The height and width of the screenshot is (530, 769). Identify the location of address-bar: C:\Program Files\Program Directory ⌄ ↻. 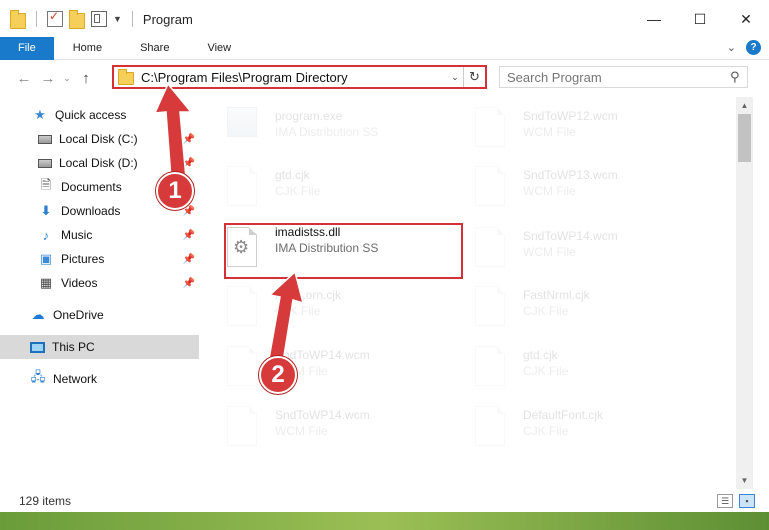
(299, 77).